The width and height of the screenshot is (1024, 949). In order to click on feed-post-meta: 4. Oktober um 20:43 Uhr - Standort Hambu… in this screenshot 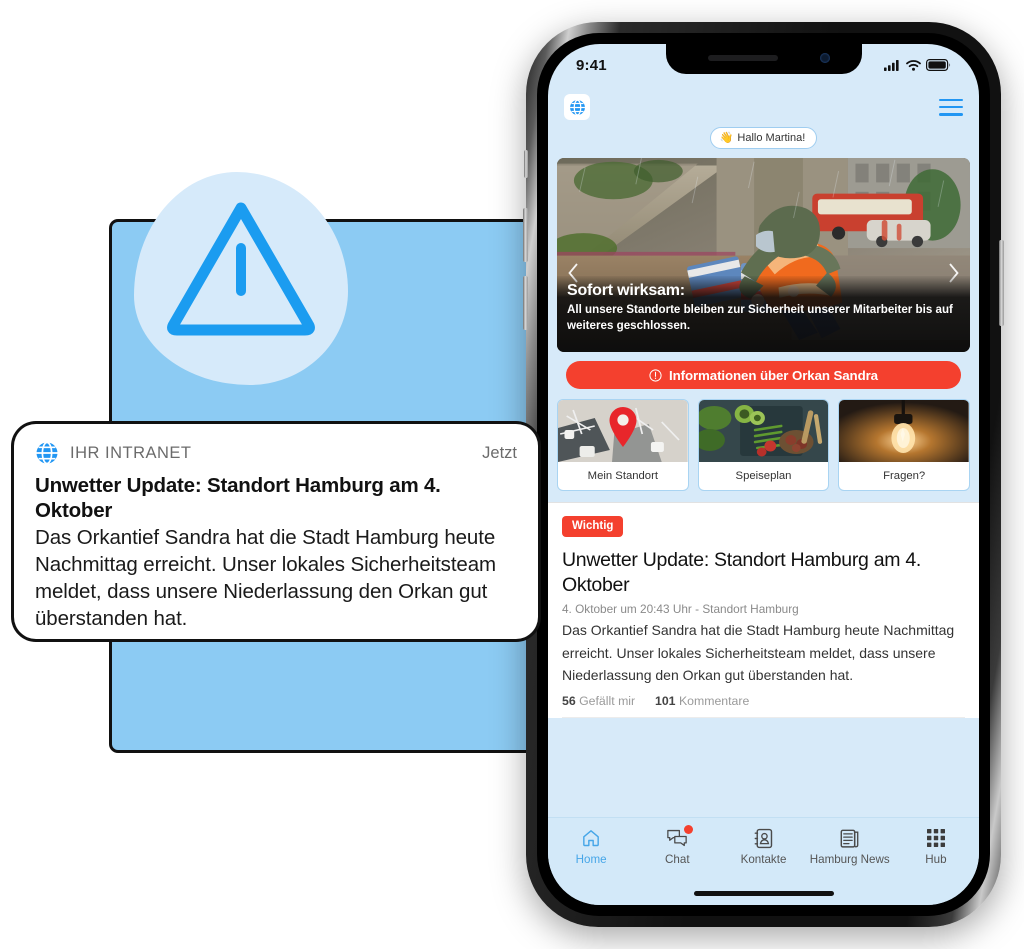, I will do `click(680, 609)`.